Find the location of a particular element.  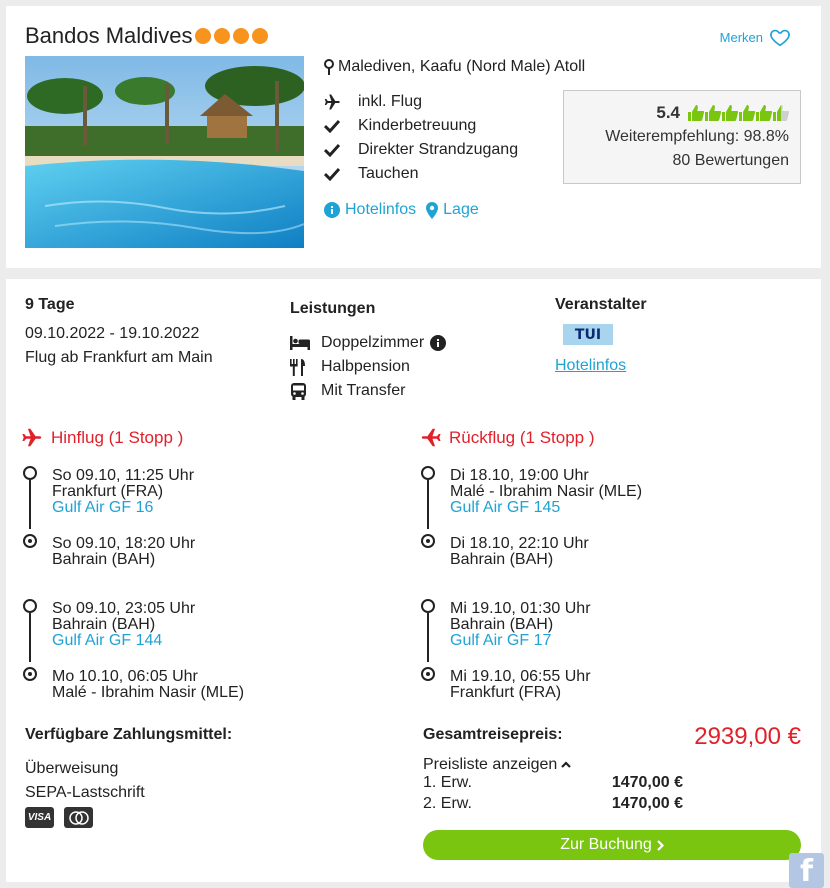

feature-item: Kinderbetreuung is located at coordinates (421, 126).